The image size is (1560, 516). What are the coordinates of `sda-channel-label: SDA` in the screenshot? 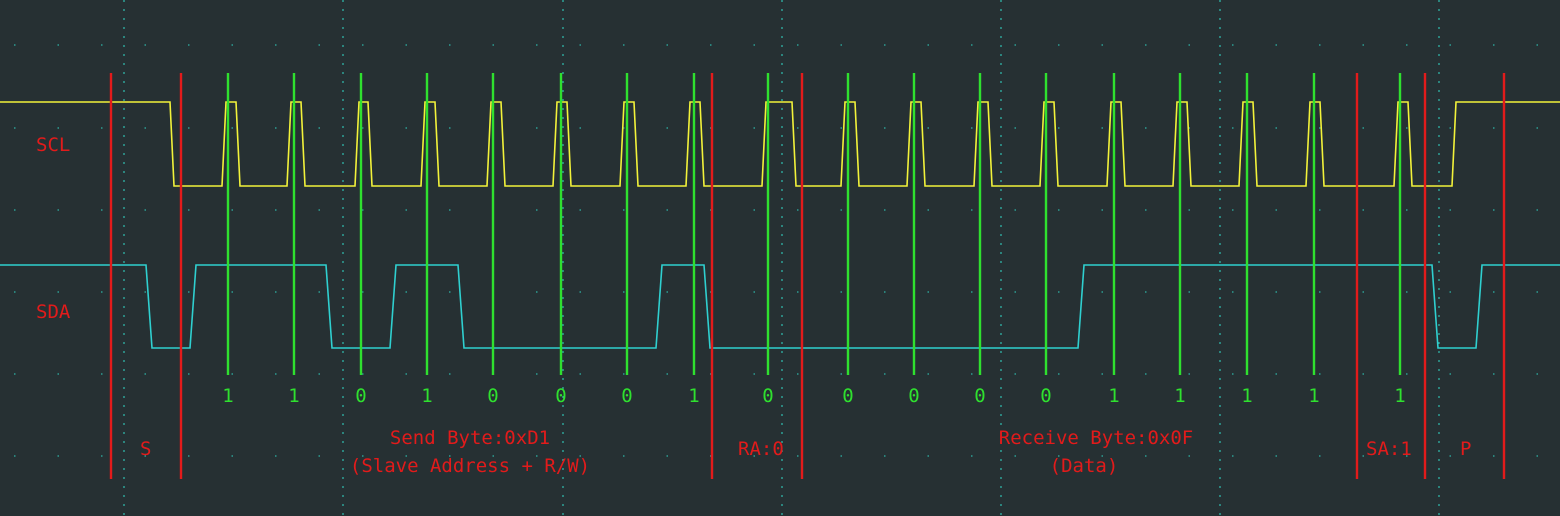 It's located at (53, 312).